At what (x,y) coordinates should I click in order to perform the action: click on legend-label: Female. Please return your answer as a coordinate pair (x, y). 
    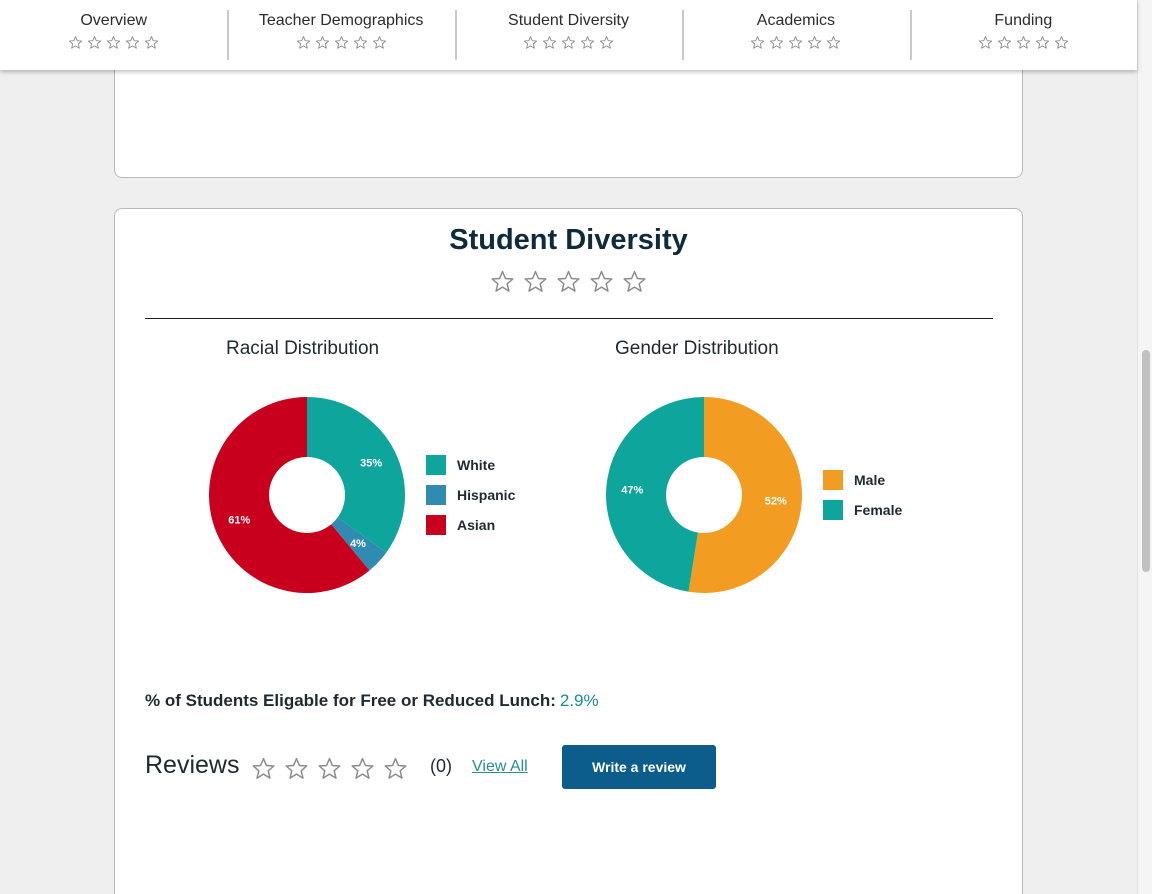
    Looking at the image, I should click on (878, 510).